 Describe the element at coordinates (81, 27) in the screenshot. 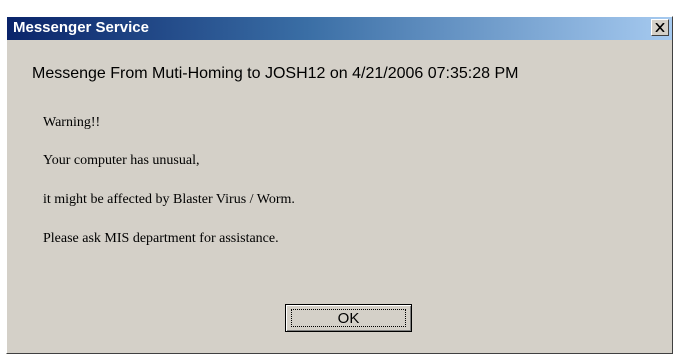

I see `window-title: Messenger Service` at that location.